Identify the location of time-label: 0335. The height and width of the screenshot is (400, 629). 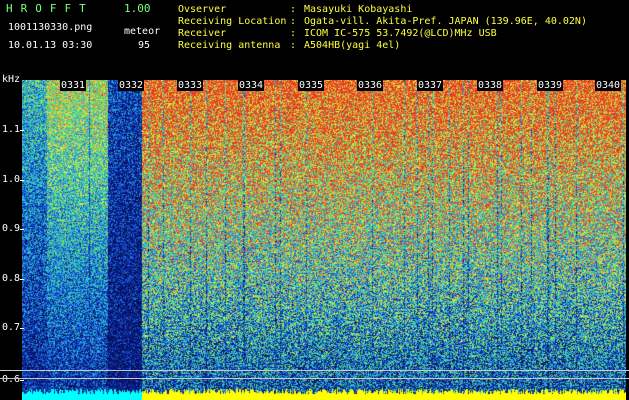
(311, 85).